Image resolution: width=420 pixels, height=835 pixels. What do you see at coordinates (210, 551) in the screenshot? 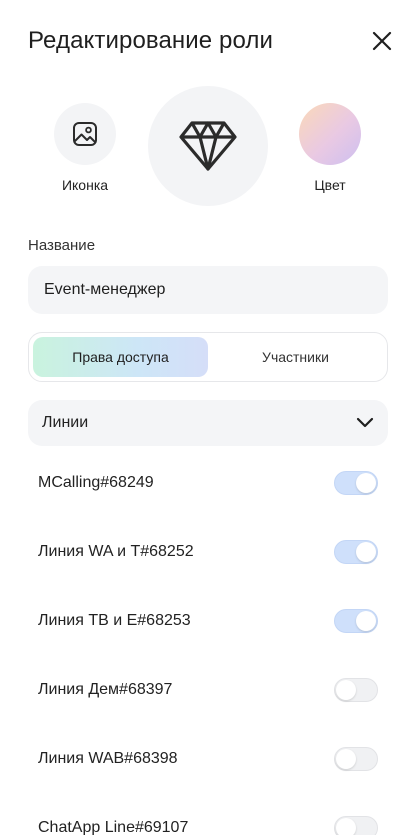
I see `list-item: Линия WA и T#68252` at bounding box center [210, 551].